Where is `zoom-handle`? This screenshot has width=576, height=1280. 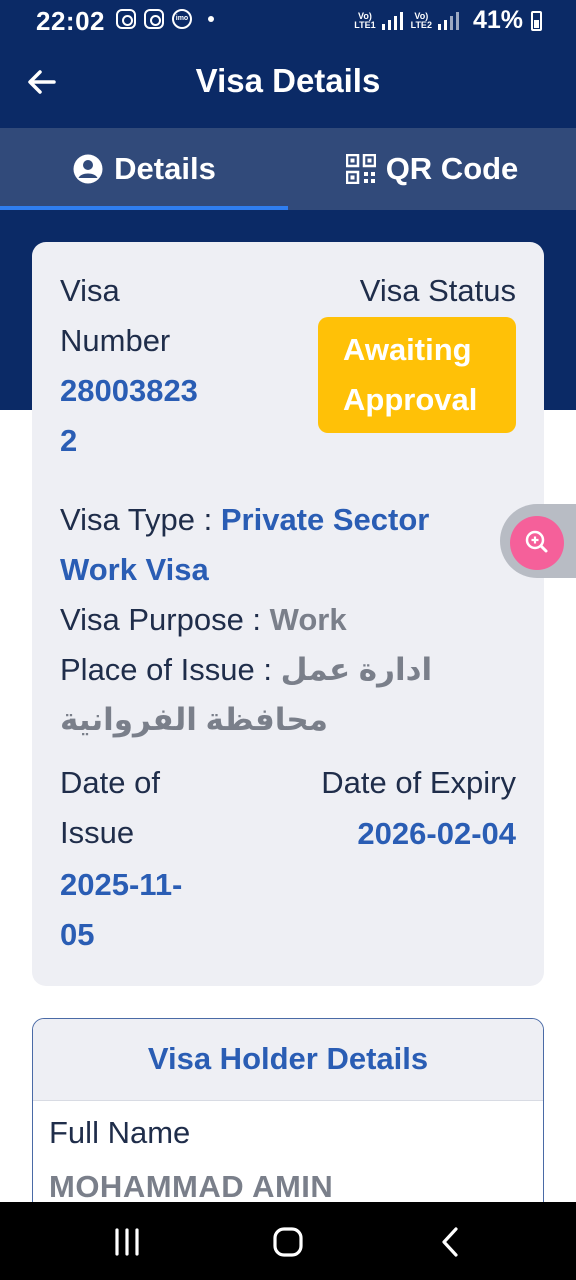 zoom-handle is located at coordinates (538, 541).